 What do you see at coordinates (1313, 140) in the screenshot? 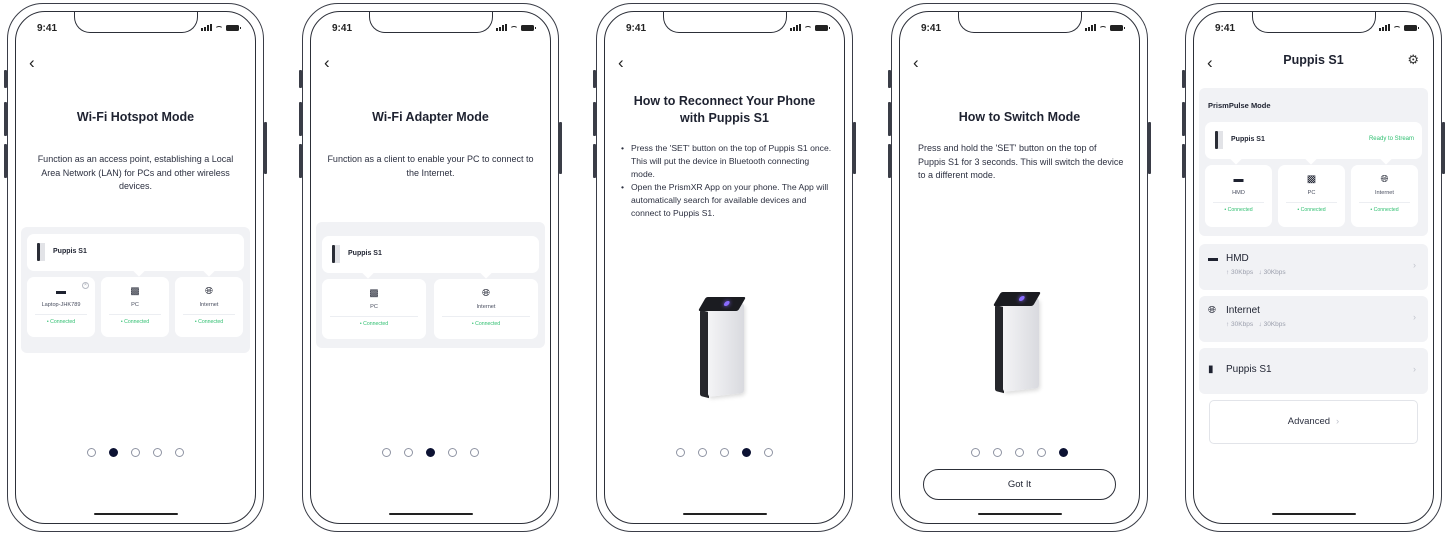
I see `device-card: Puppis S1 Ready to Stream` at bounding box center [1313, 140].